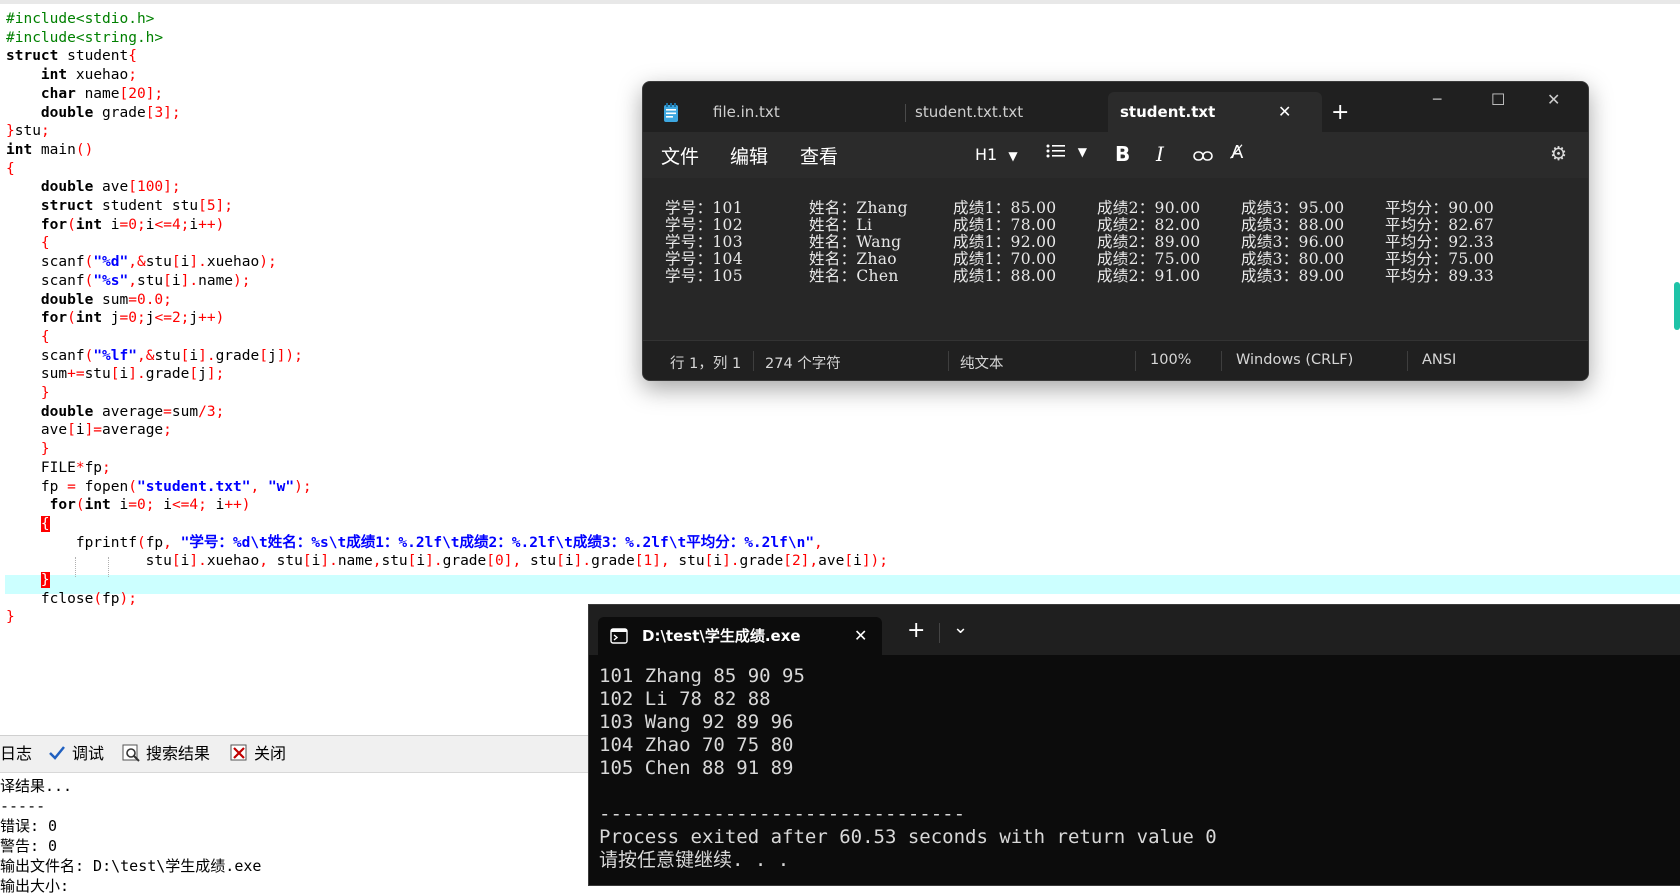 The height and width of the screenshot is (896, 1680). I want to click on clear-format-icon: A̸, so click(1237, 152).